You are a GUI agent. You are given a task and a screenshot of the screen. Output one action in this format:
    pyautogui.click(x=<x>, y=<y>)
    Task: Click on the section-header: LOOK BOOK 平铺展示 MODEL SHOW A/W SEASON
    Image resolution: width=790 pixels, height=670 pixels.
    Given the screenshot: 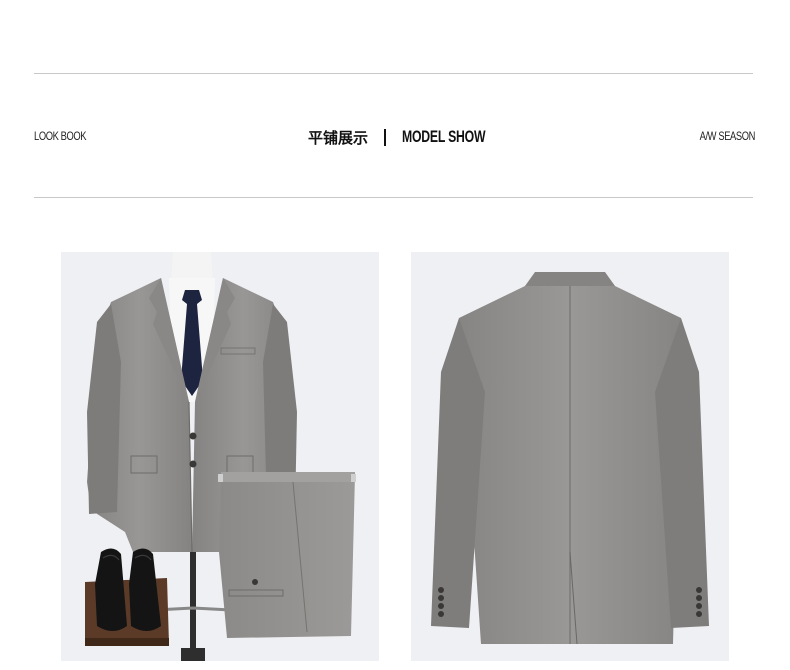 What is the action you would take?
    pyautogui.click(x=395, y=137)
    